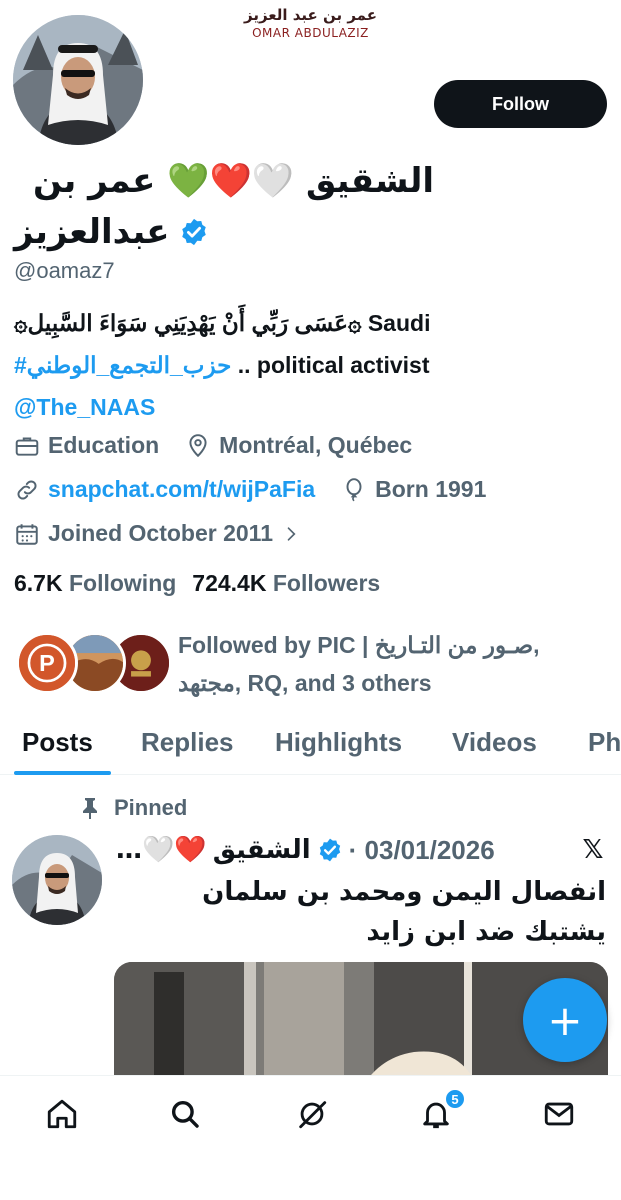  Describe the element at coordinates (90, 808) in the screenshot. I see `pin-icon` at that location.